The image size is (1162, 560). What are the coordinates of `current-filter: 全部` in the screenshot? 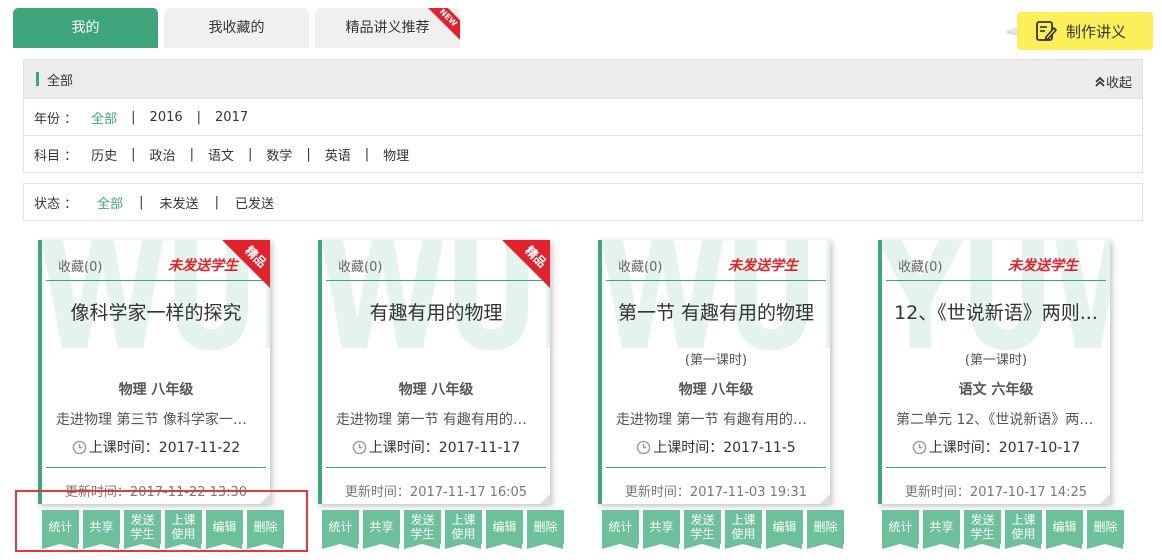 It's located at (60, 81).